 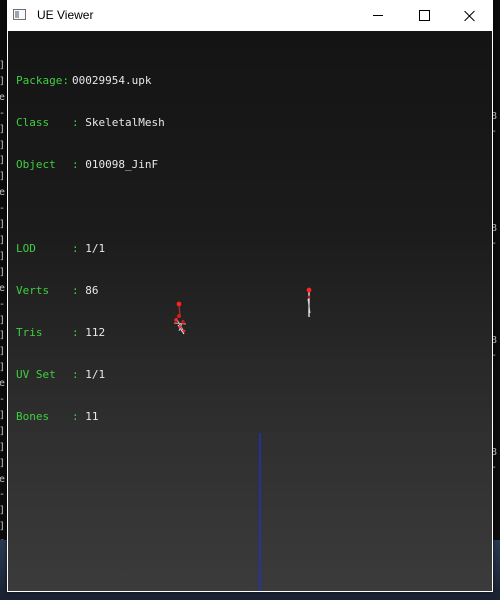 I want to click on title-bar: UE Viewer, so click(x=250, y=15).